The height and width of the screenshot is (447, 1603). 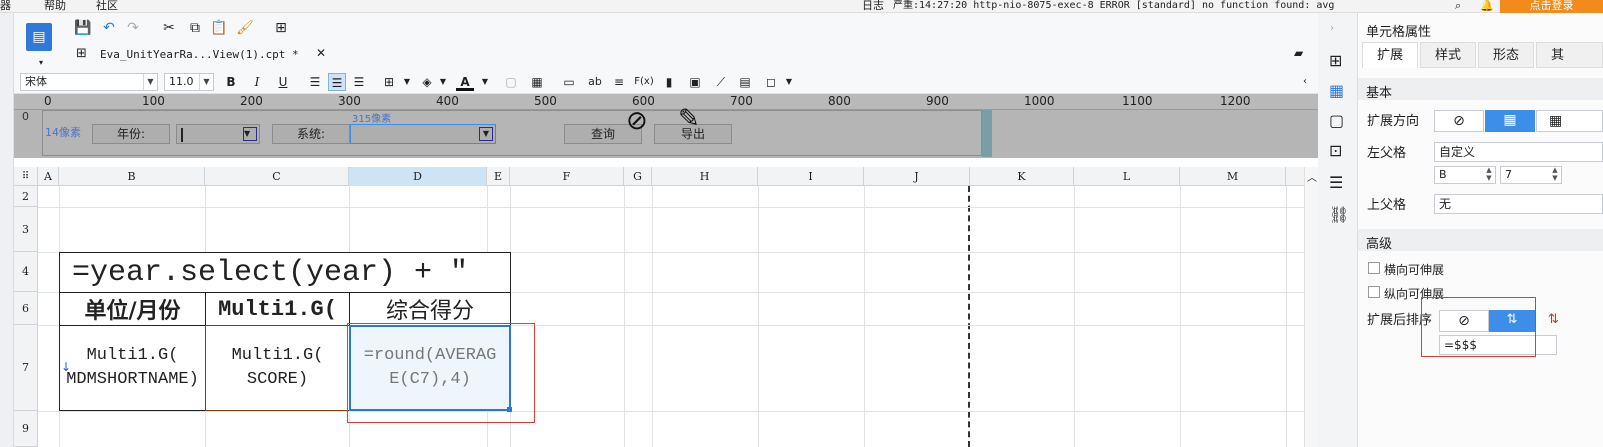 What do you see at coordinates (132, 176) in the screenshot?
I see `column-header-b: B` at bounding box center [132, 176].